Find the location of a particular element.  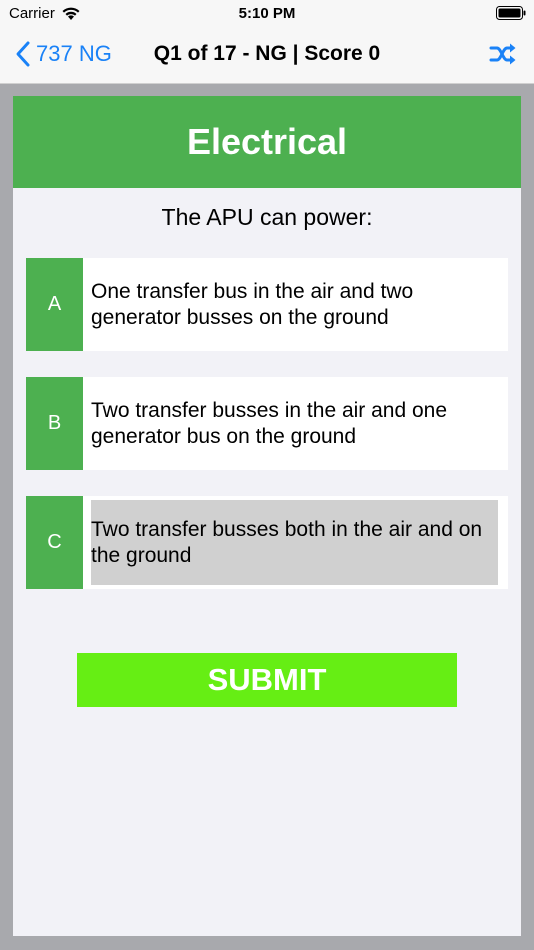

battery-icon is located at coordinates (511, 13).